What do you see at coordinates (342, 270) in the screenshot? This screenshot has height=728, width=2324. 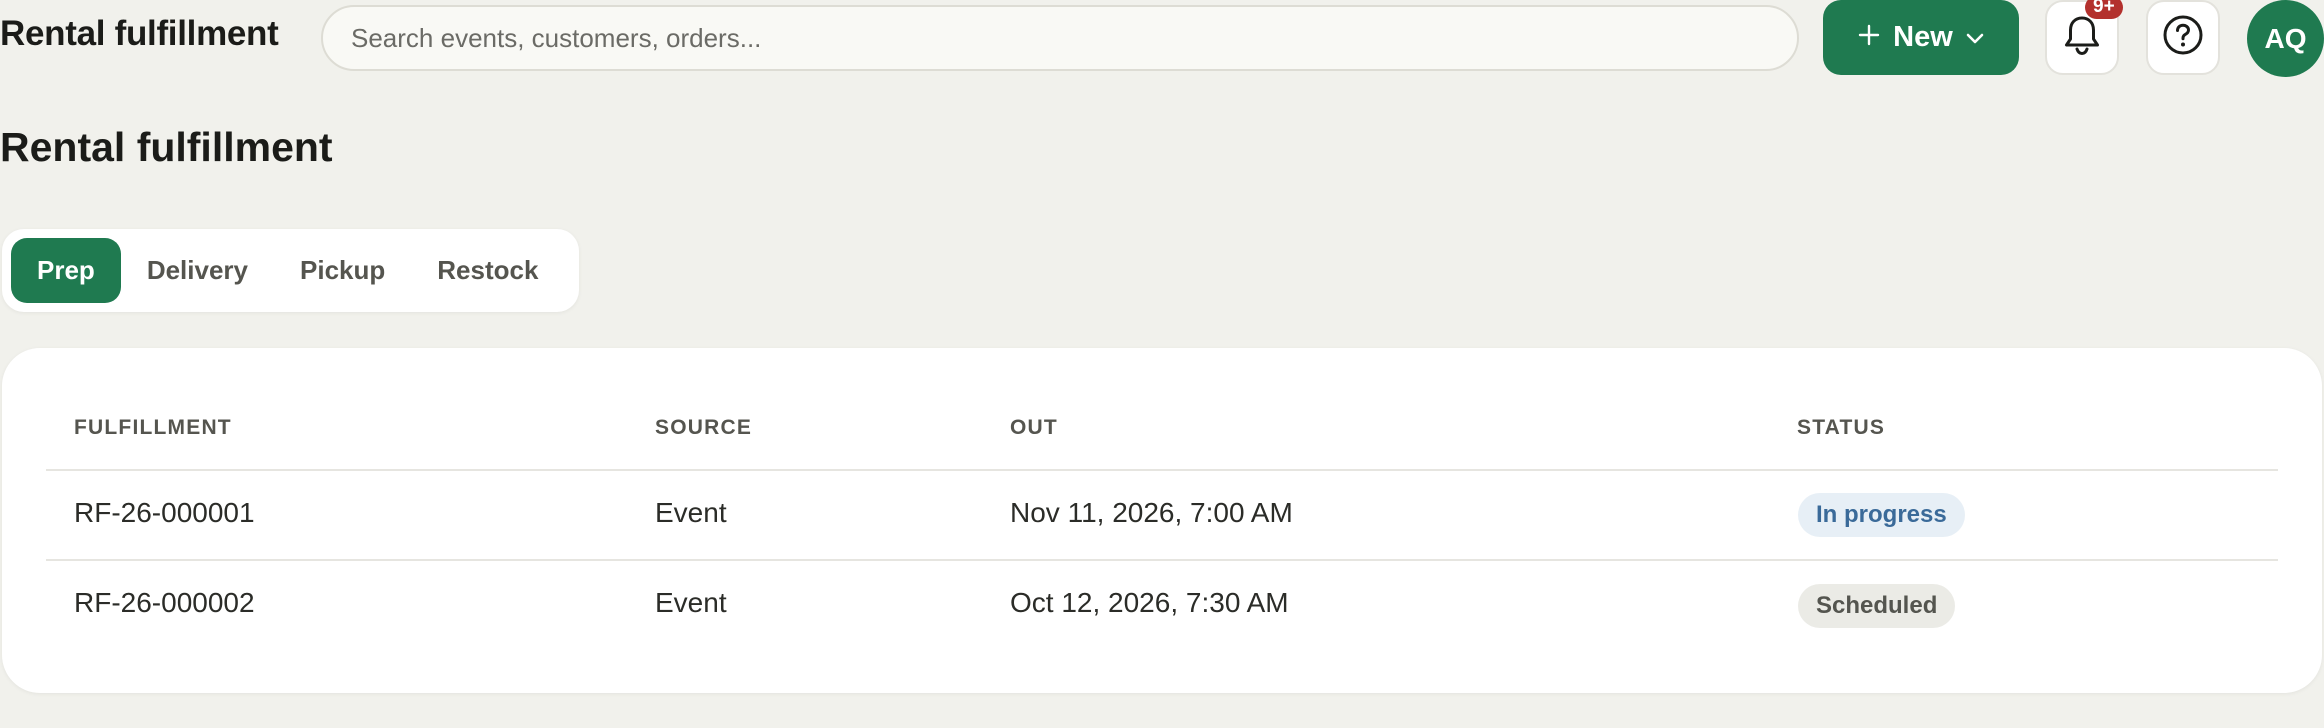 I see `tab-pickup: Pickup` at bounding box center [342, 270].